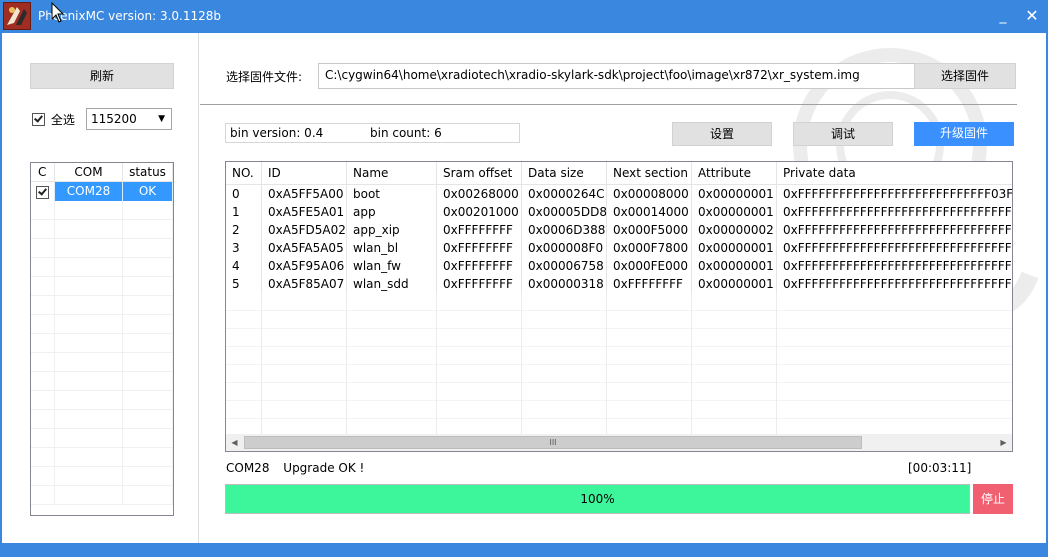 The image size is (1048, 557). I want to click on upgrade-firmware-button: 升级固件, so click(964, 134).